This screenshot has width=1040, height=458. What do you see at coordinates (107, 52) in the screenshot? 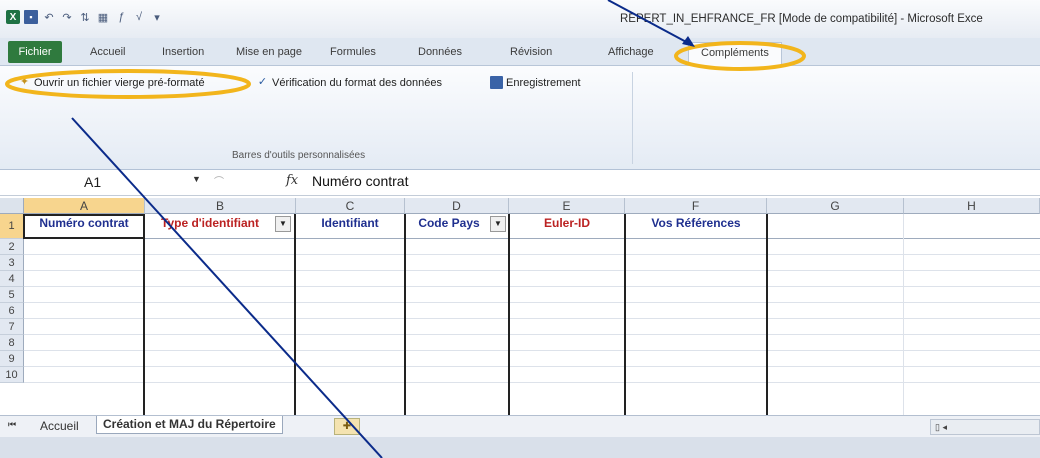
I see `tab-accueil: Accueil` at bounding box center [107, 52].